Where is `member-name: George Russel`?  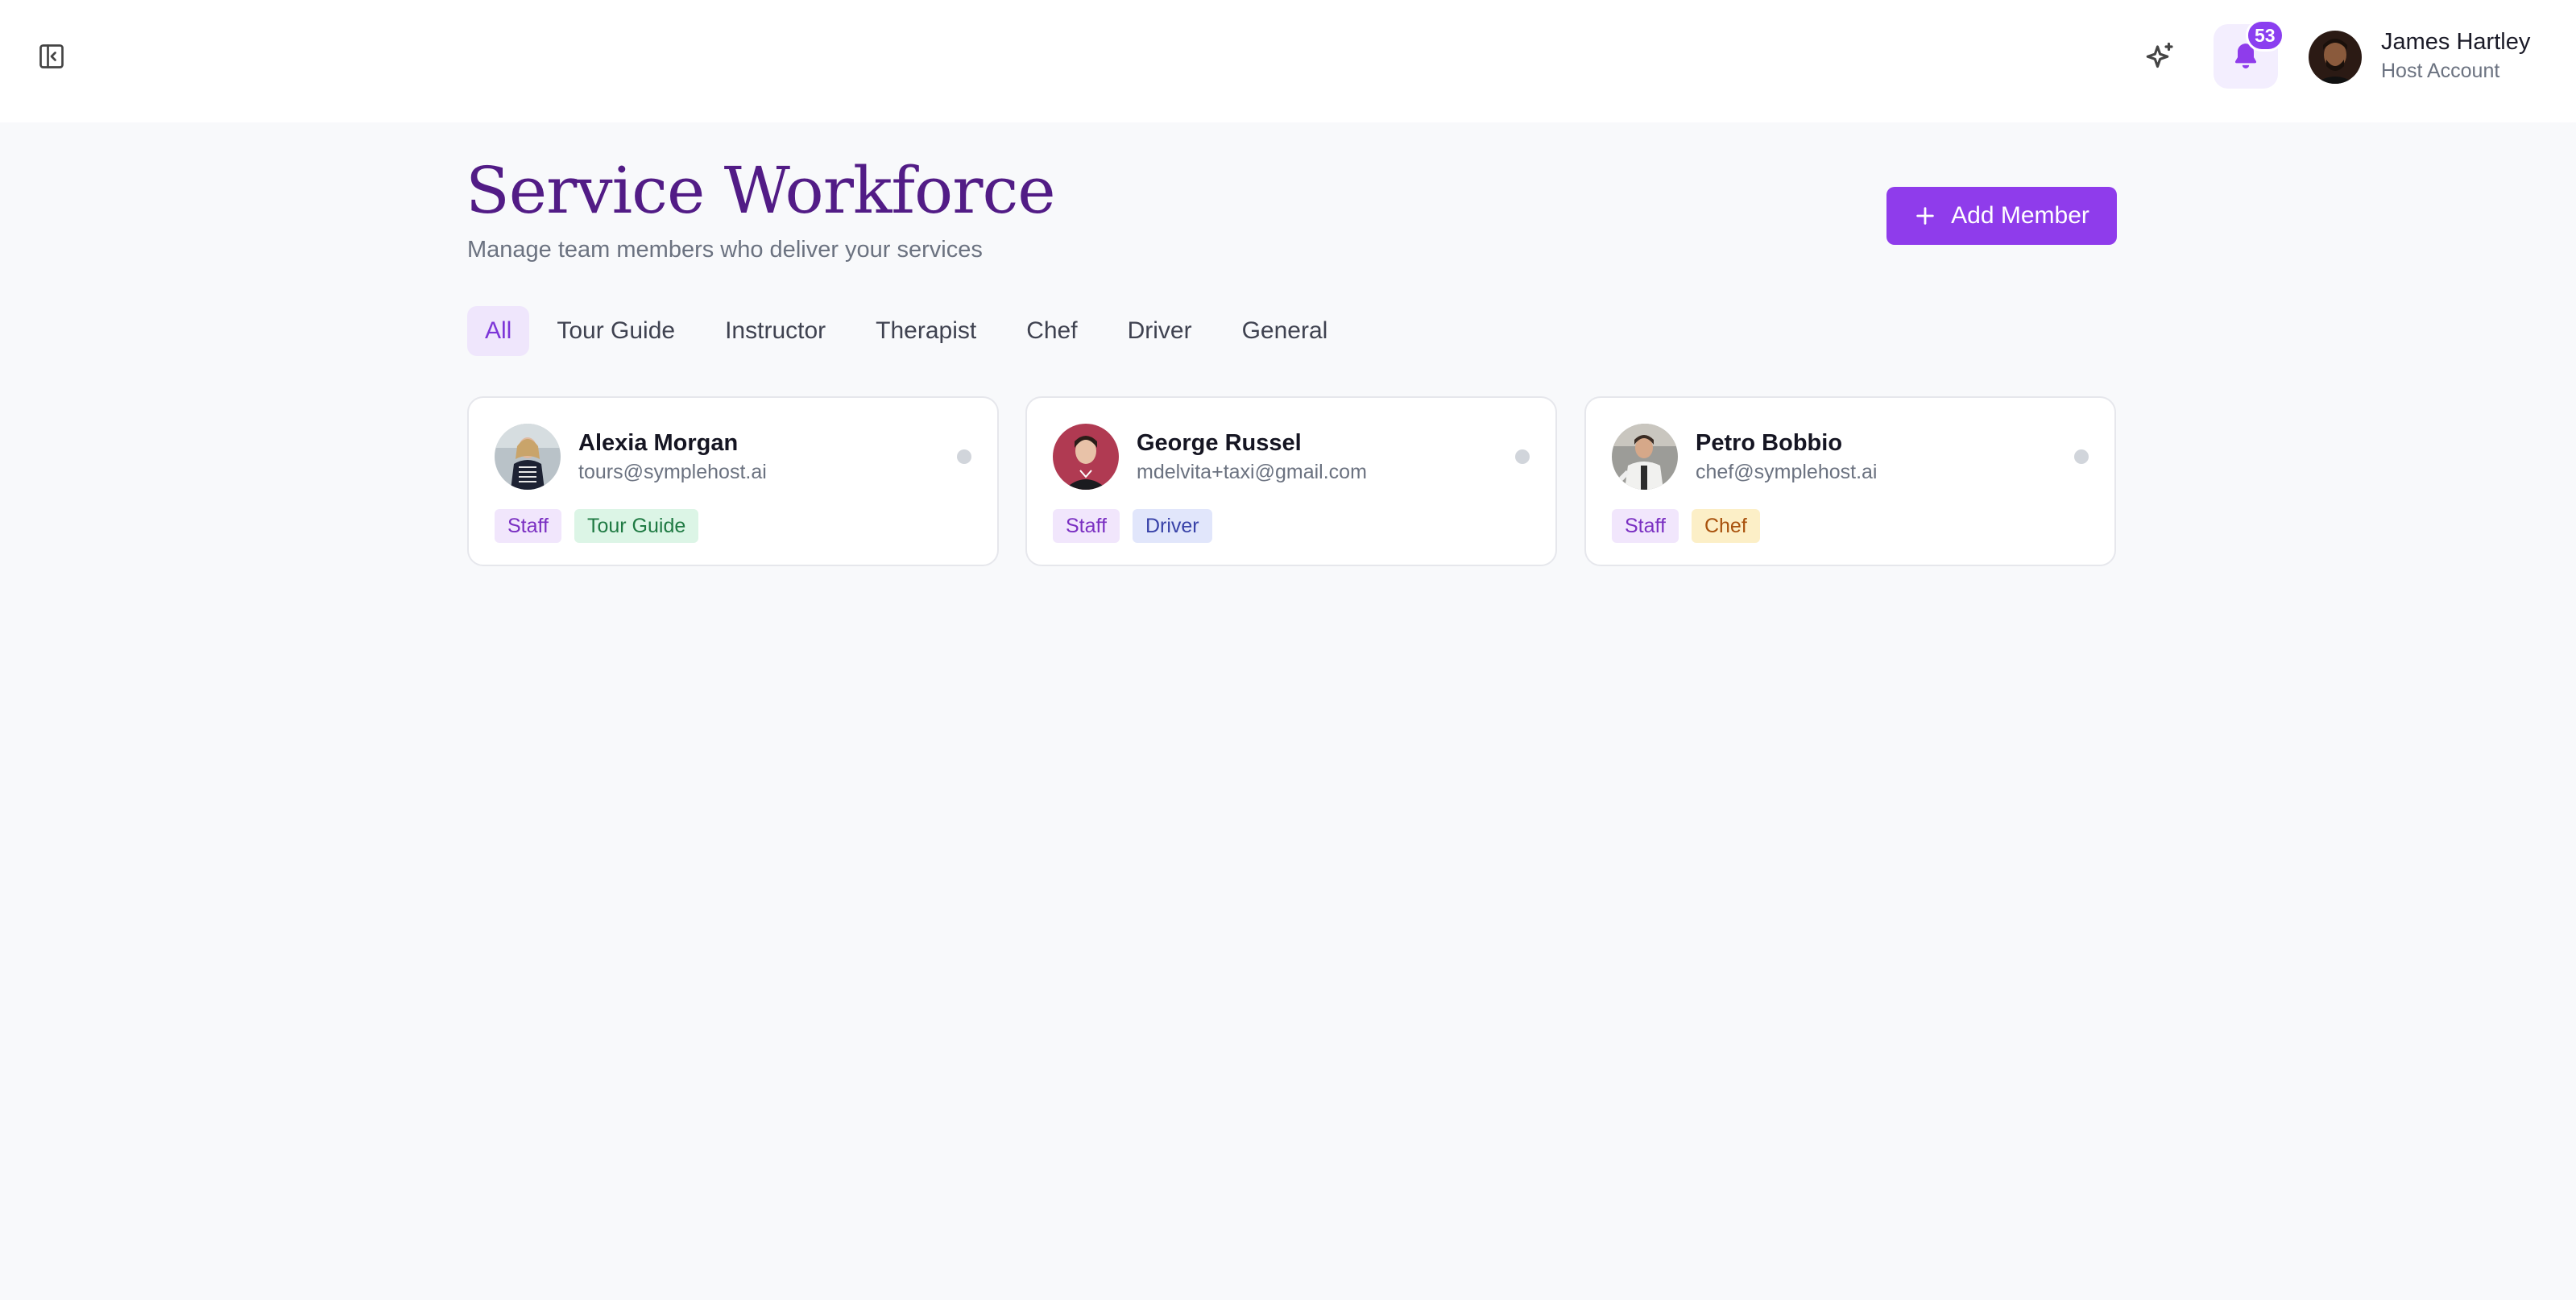
member-name: George Russel is located at coordinates (1219, 443).